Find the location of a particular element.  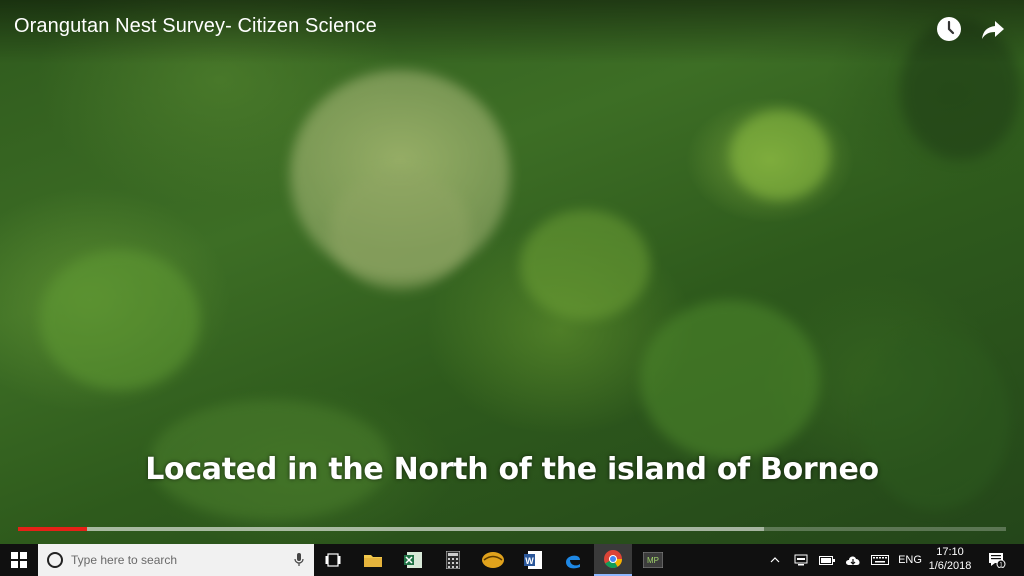

progress-bar is located at coordinates (512, 529).